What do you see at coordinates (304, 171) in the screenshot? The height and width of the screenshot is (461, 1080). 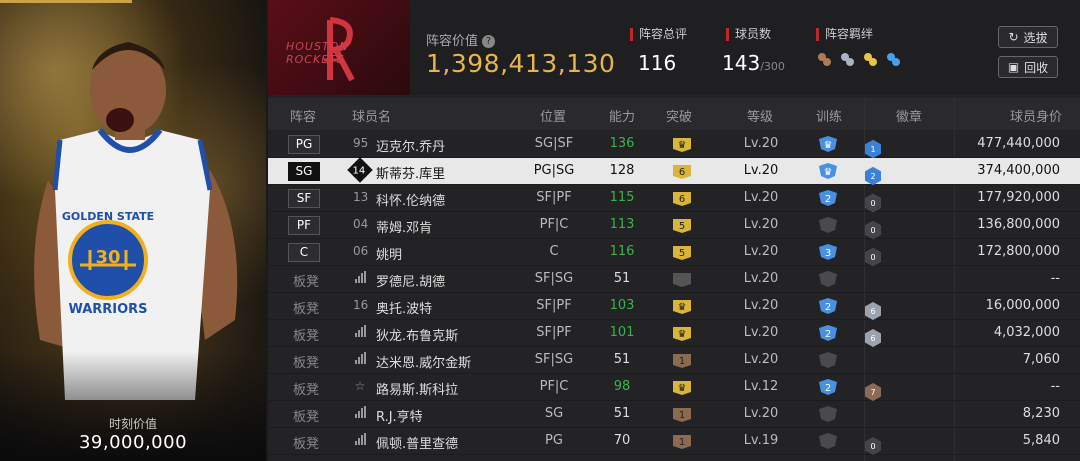 I see `lineup-slot-tag: SG` at bounding box center [304, 171].